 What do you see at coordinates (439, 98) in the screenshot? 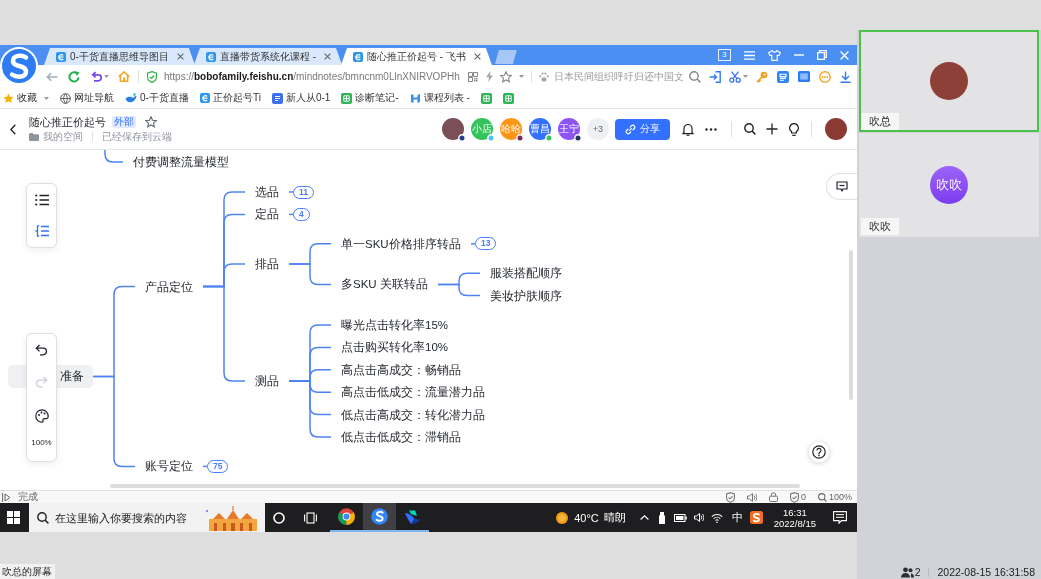
I see `bookmark-item: 课程列表 -` at bounding box center [439, 98].